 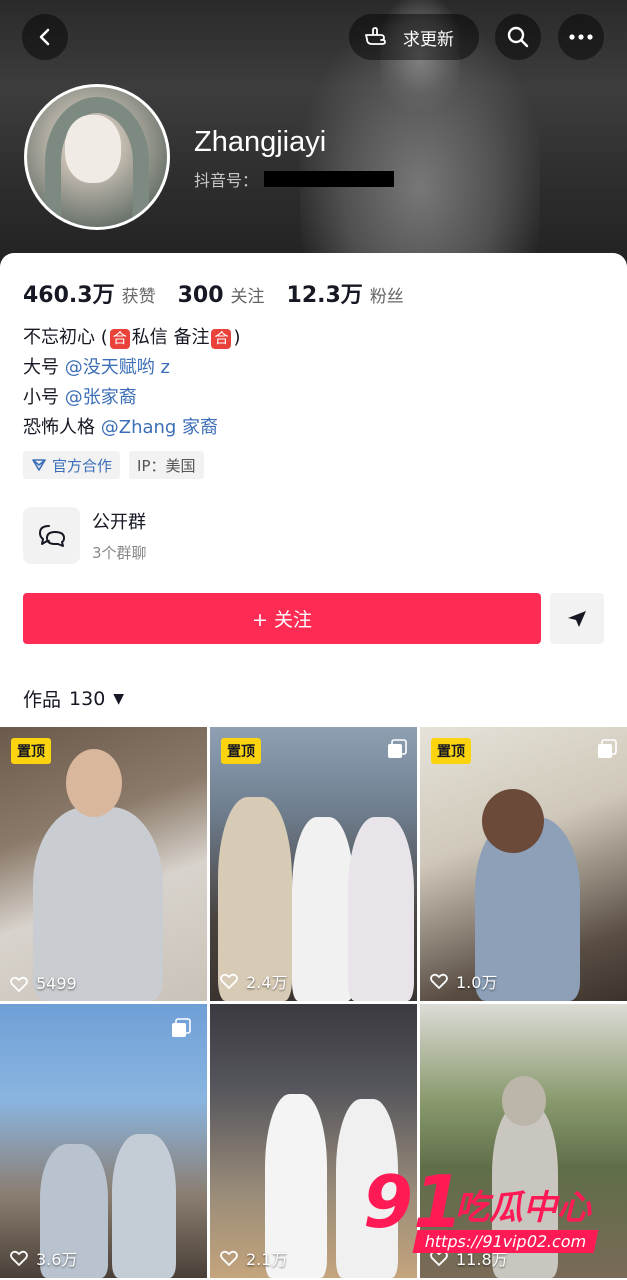 What do you see at coordinates (260, 142) in the screenshot?
I see `username: Zhangjiayi` at bounding box center [260, 142].